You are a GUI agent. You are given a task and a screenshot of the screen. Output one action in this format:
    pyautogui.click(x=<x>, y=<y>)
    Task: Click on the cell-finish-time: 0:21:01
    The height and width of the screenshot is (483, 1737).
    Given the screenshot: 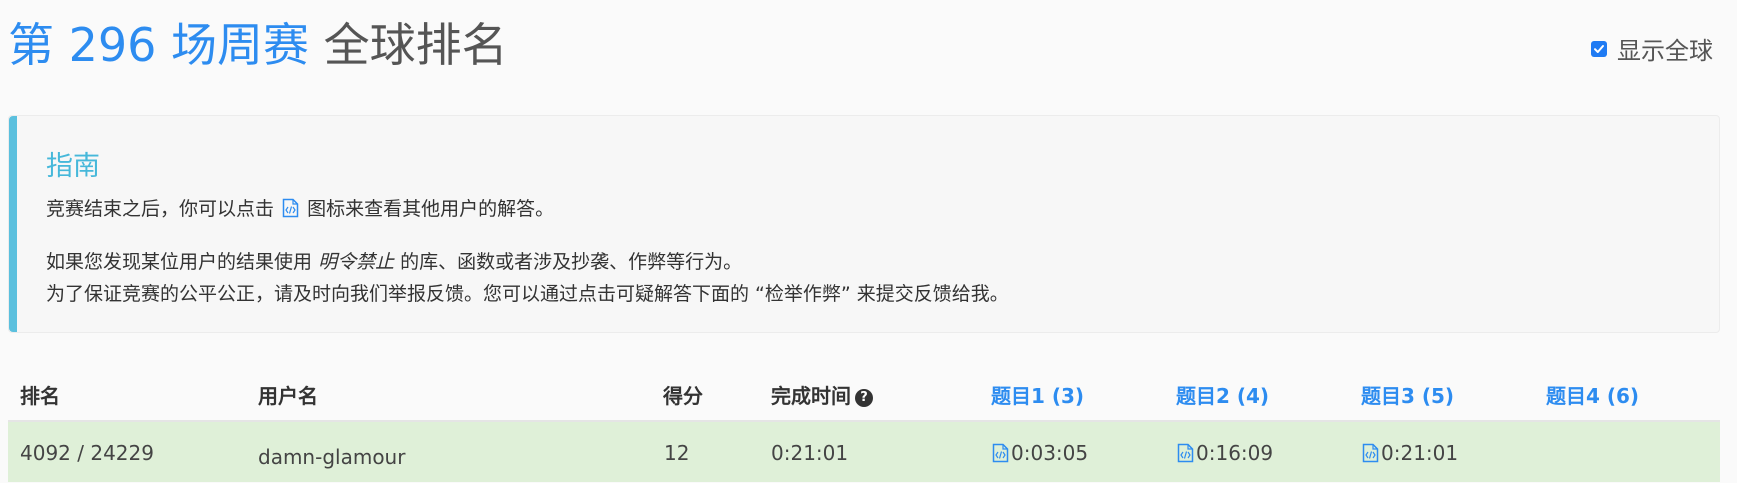 What is the action you would take?
    pyautogui.click(x=810, y=453)
    